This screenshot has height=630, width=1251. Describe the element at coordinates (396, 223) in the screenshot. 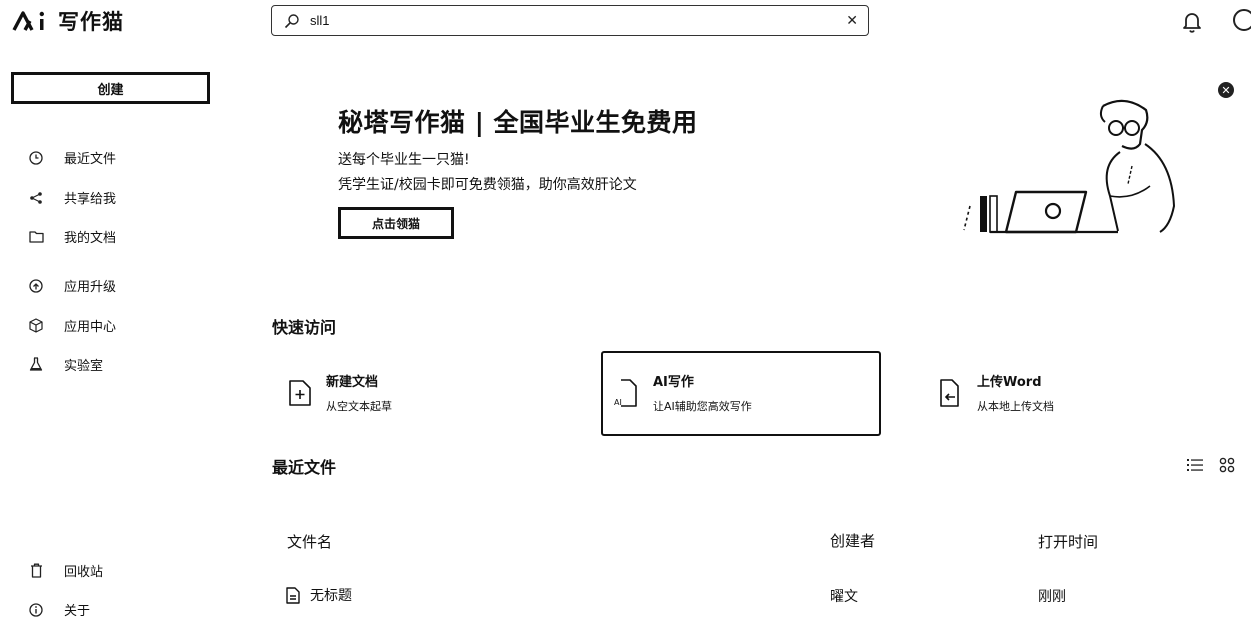

I see `claim-cat-button: 点击领猫` at that location.